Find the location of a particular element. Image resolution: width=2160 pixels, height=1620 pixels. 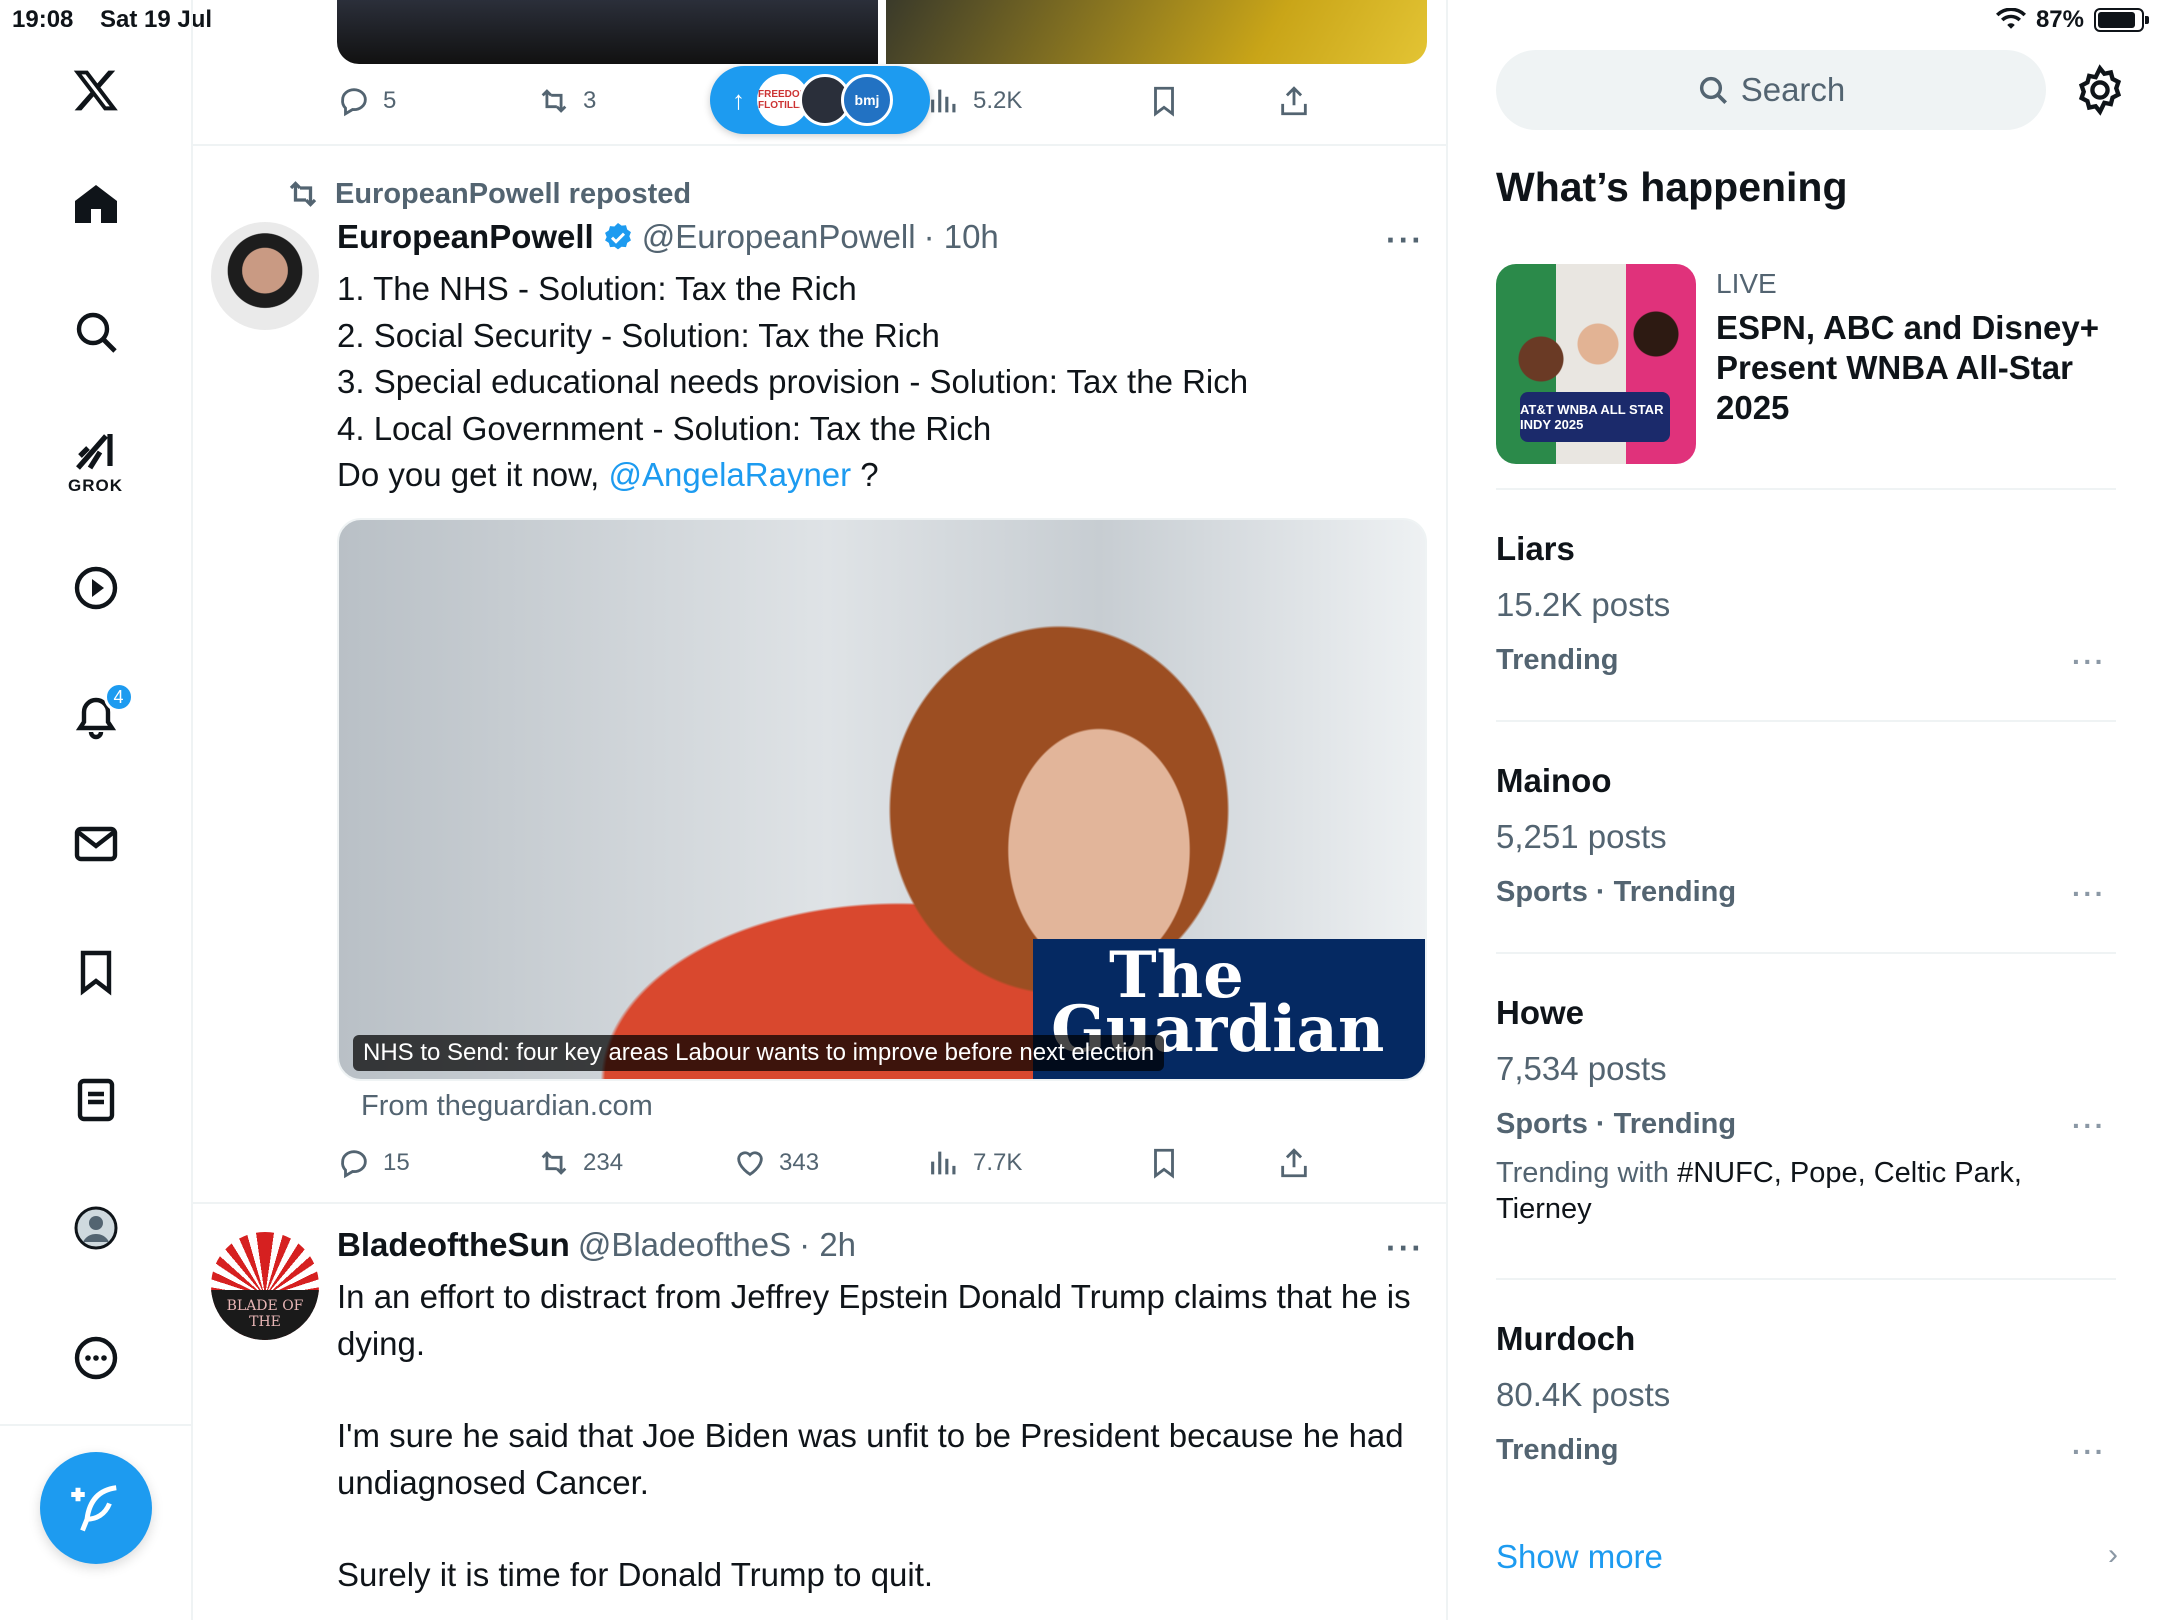

trend-name: Murdoch is located at coordinates (1566, 1338).